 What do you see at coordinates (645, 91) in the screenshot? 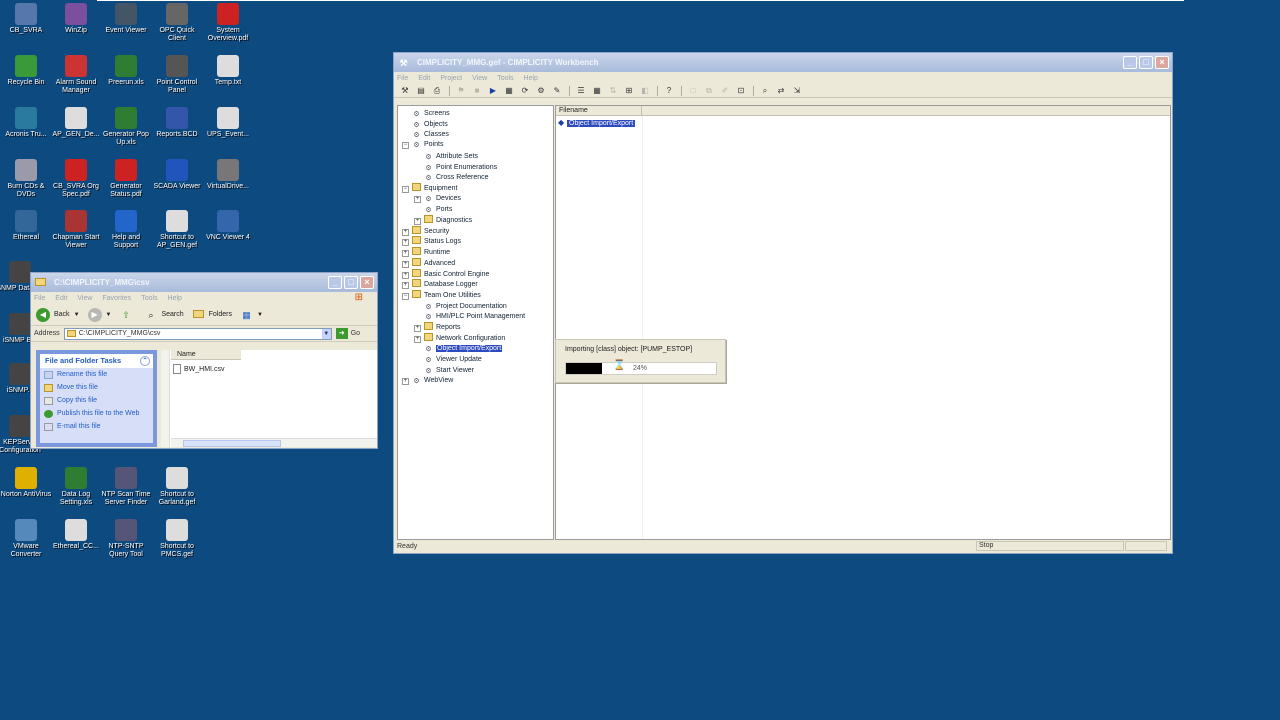
I see `view-icon: ◧` at bounding box center [645, 91].